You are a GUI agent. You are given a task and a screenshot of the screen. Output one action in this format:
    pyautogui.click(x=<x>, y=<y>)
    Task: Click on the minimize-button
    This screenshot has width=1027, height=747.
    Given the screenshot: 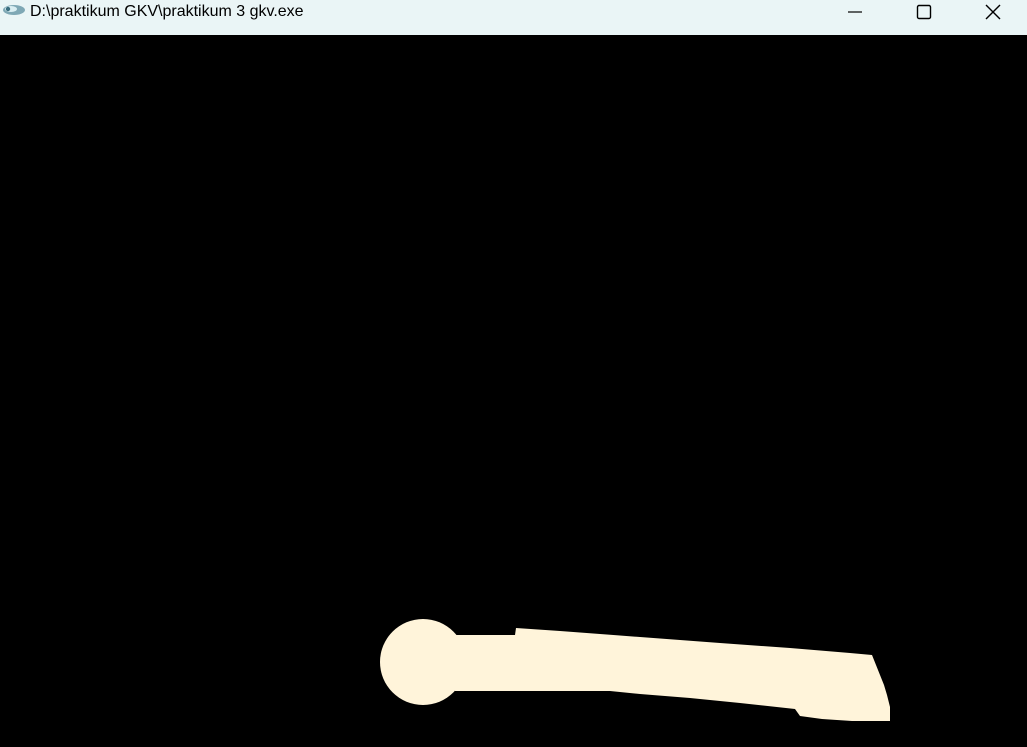 What is the action you would take?
    pyautogui.click(x=854, y=12)
    